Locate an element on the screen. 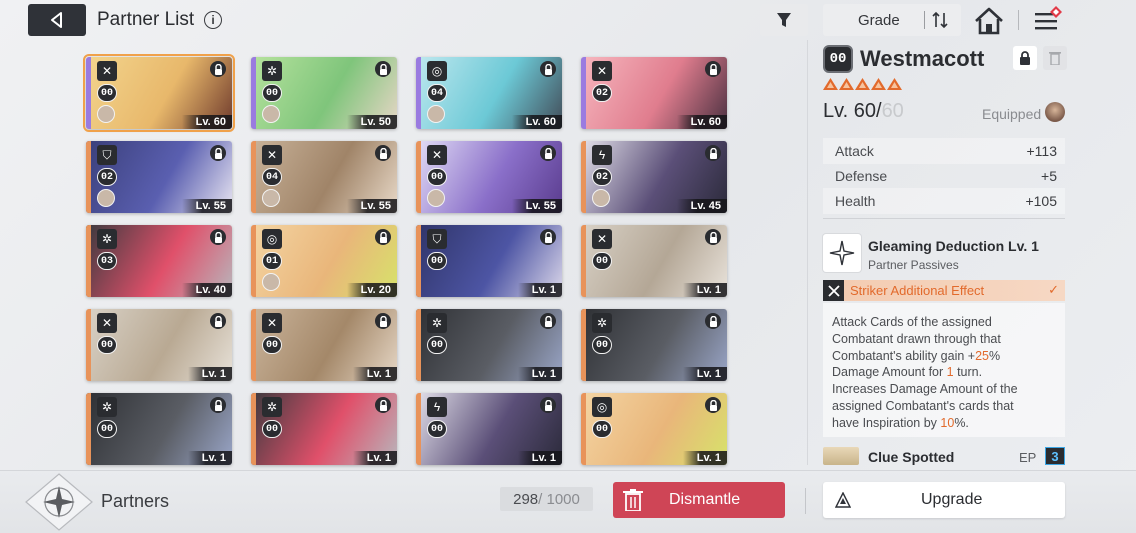 This screenshot has height=533, width=1136. card-icon-column: ϟ 02 is located at coordinates (603, 176).